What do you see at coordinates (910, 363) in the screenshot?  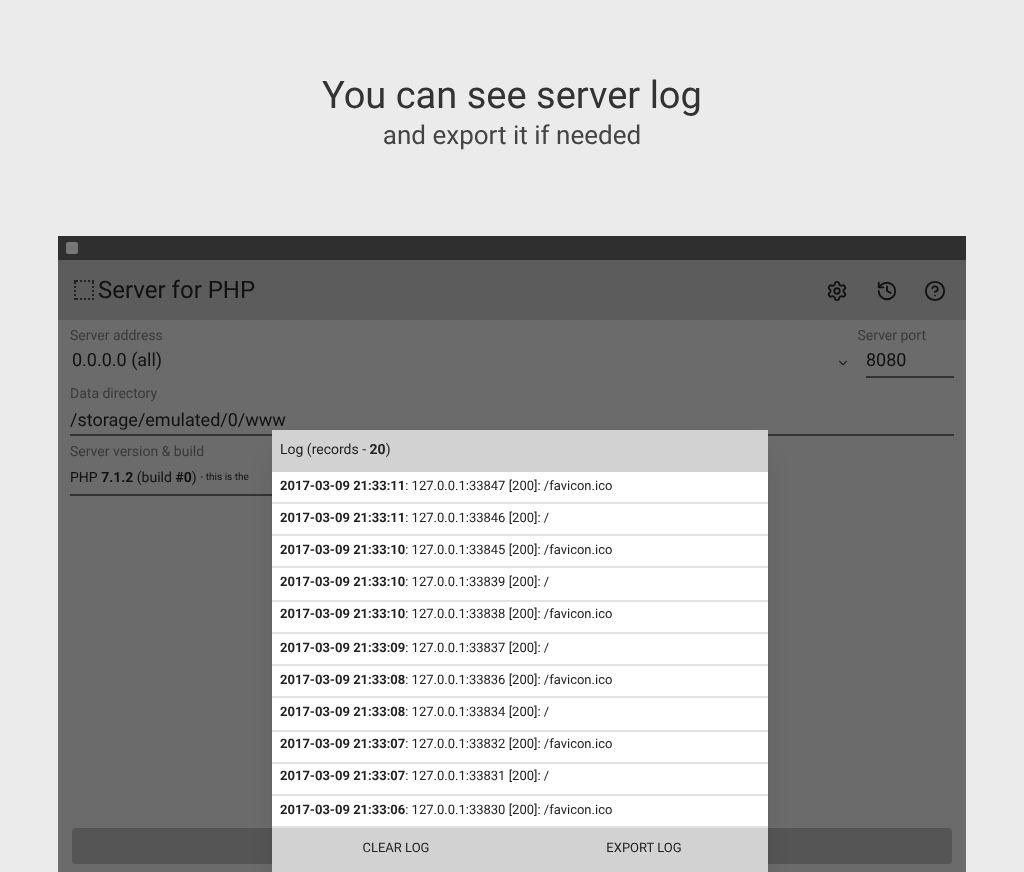 I see `port-input: 8080` at bounding box center [910, 363].